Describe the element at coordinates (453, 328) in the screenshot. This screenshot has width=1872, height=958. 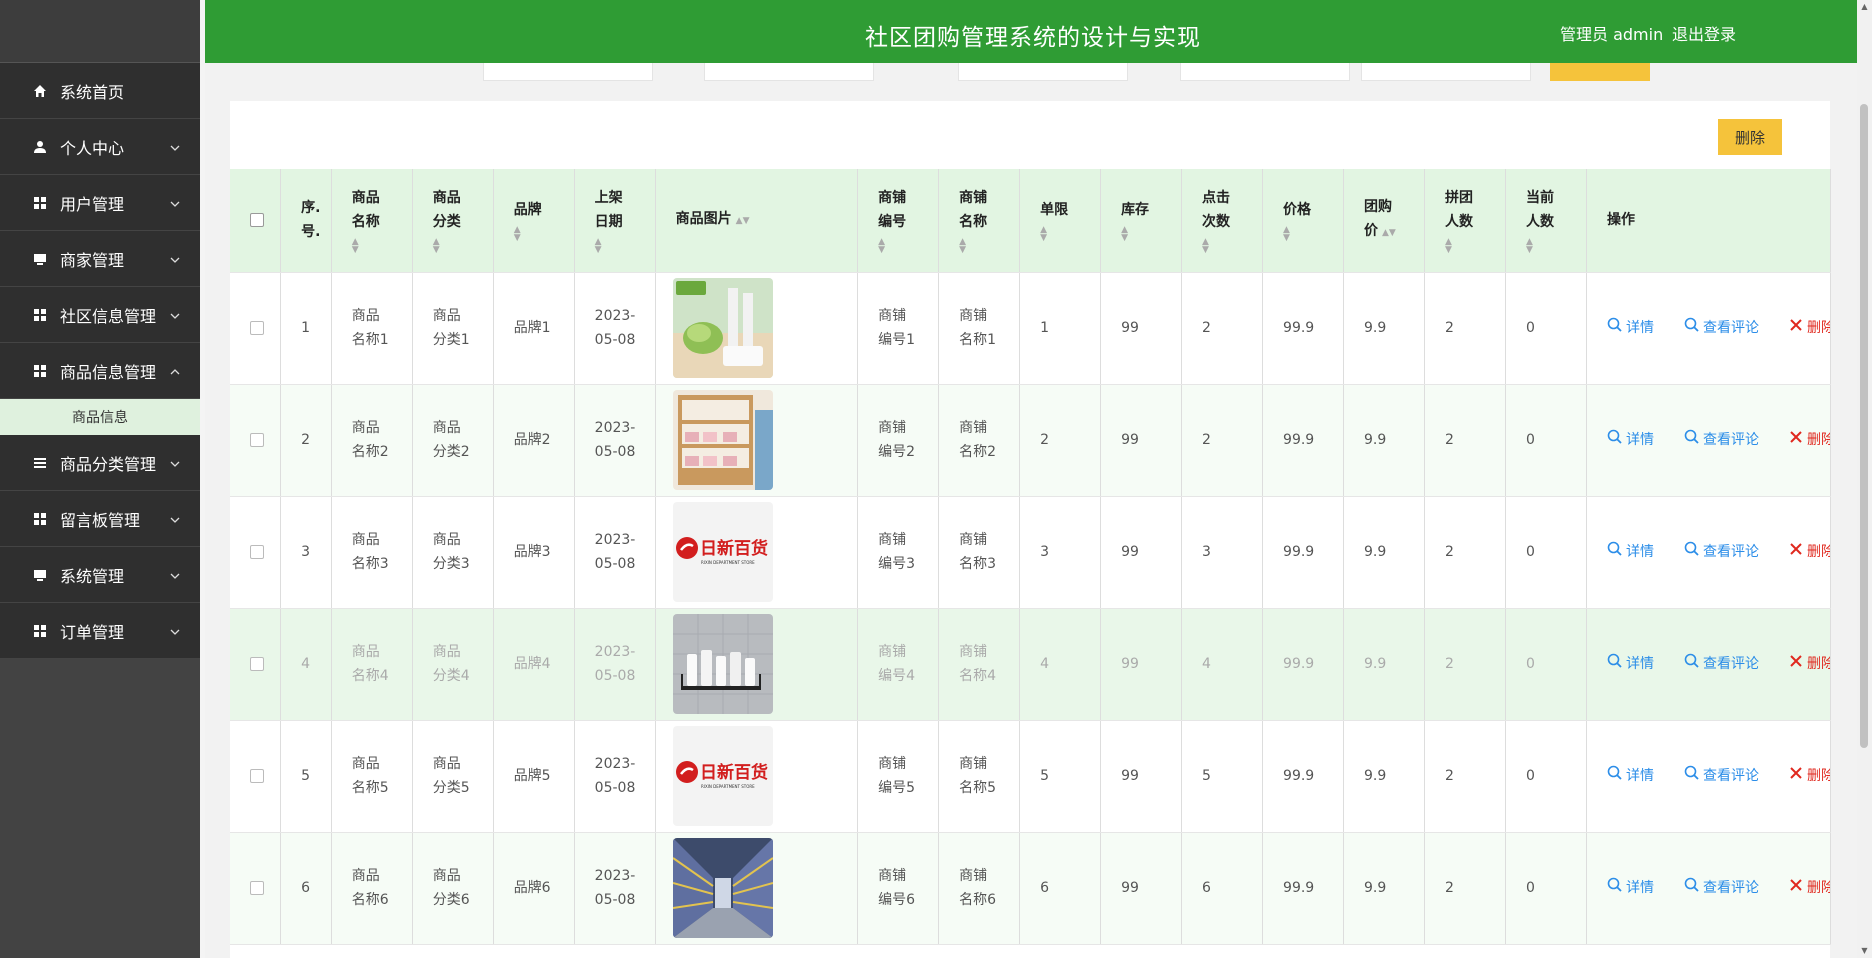
I see `category-cell: 商品 分类1` at that location.